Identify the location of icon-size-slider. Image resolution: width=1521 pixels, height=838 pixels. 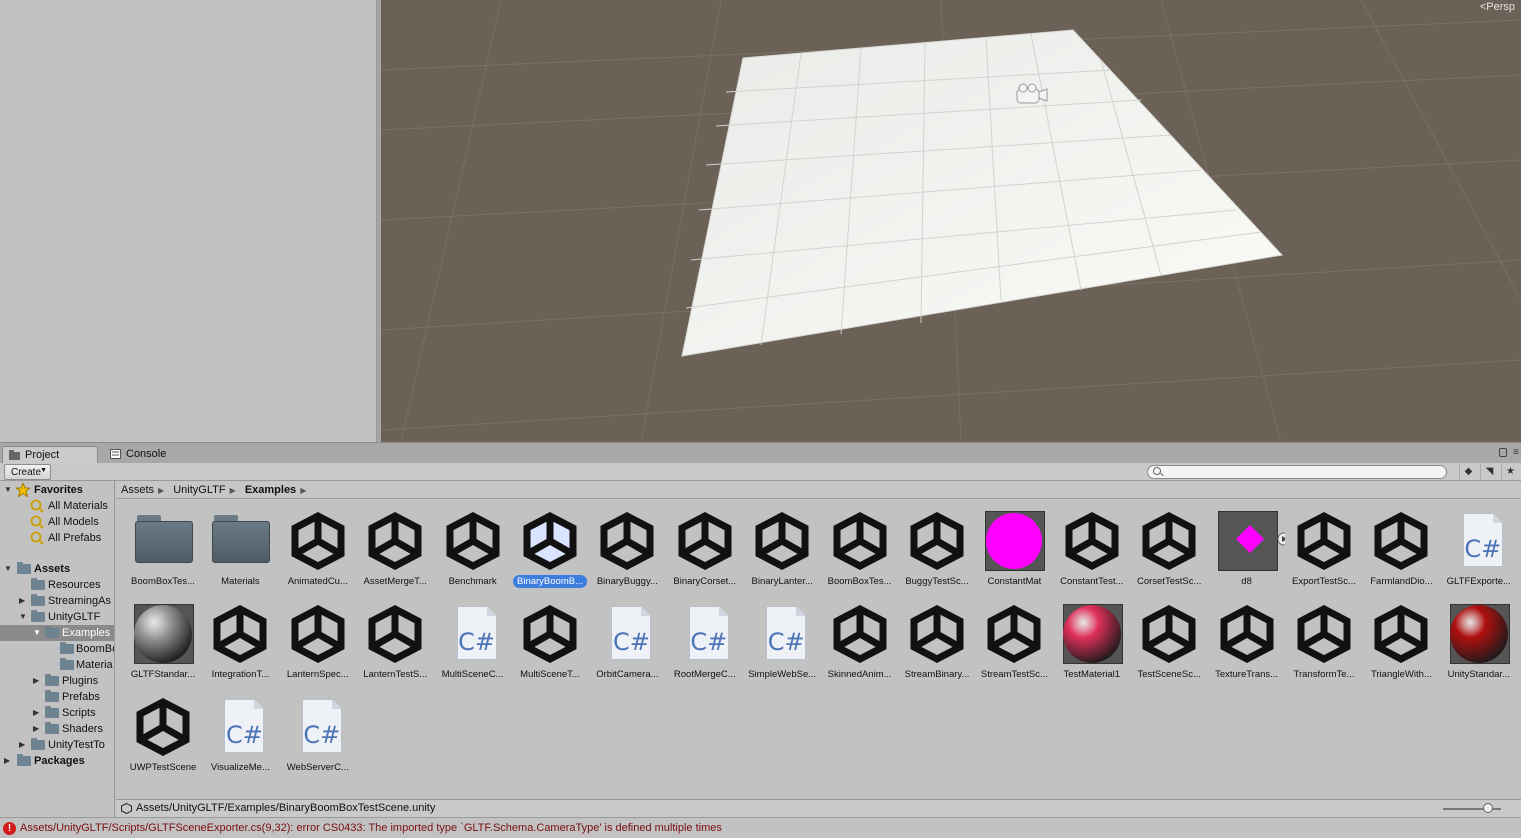
(1488, 808).